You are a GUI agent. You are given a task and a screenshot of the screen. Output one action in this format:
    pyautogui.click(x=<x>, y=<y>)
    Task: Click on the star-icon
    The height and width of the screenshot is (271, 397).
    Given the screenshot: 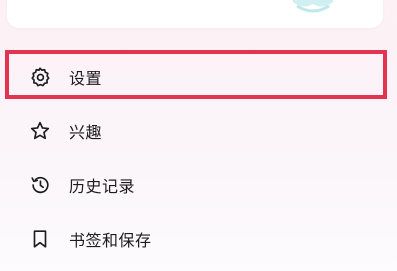 What is the action you would take?
    pyautogui.click(x=40, y=131)
    